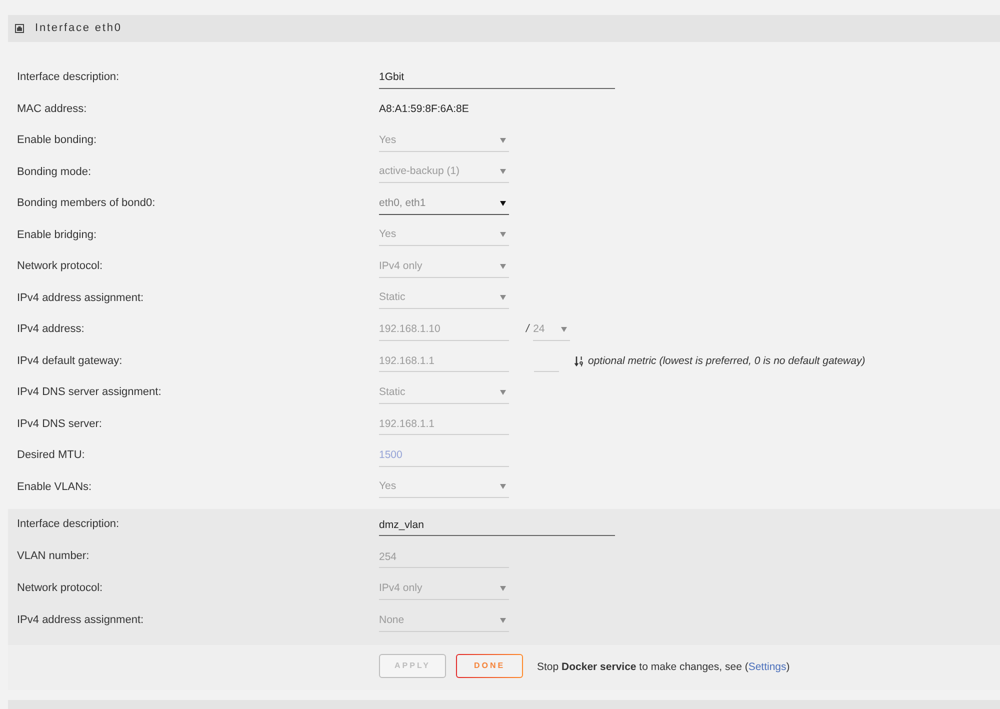 This screenshot has width=1000, height=709. What do you see at coordinates (57, 234) in the screenshot?
I see `field-label: Enable bridging:` at bounding box center [57, 234].